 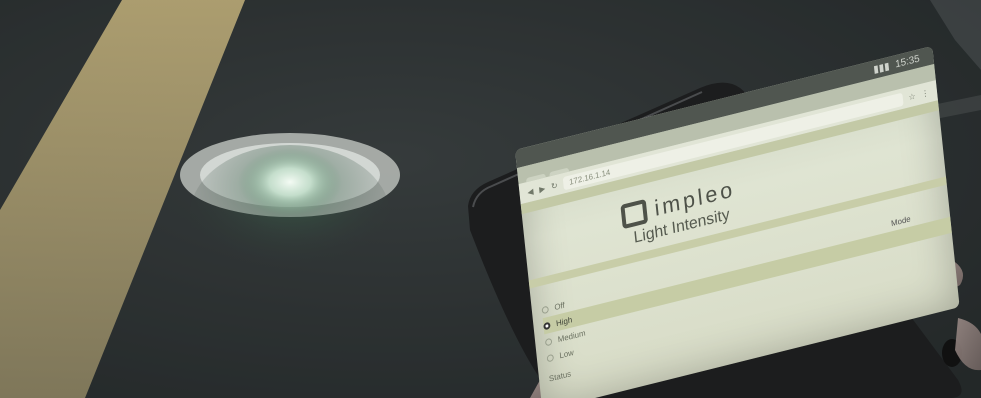 What do you see at coordinates (290, 182) in the screenshot?
I see `road-light-lamp` at bounding box center [290, 182].